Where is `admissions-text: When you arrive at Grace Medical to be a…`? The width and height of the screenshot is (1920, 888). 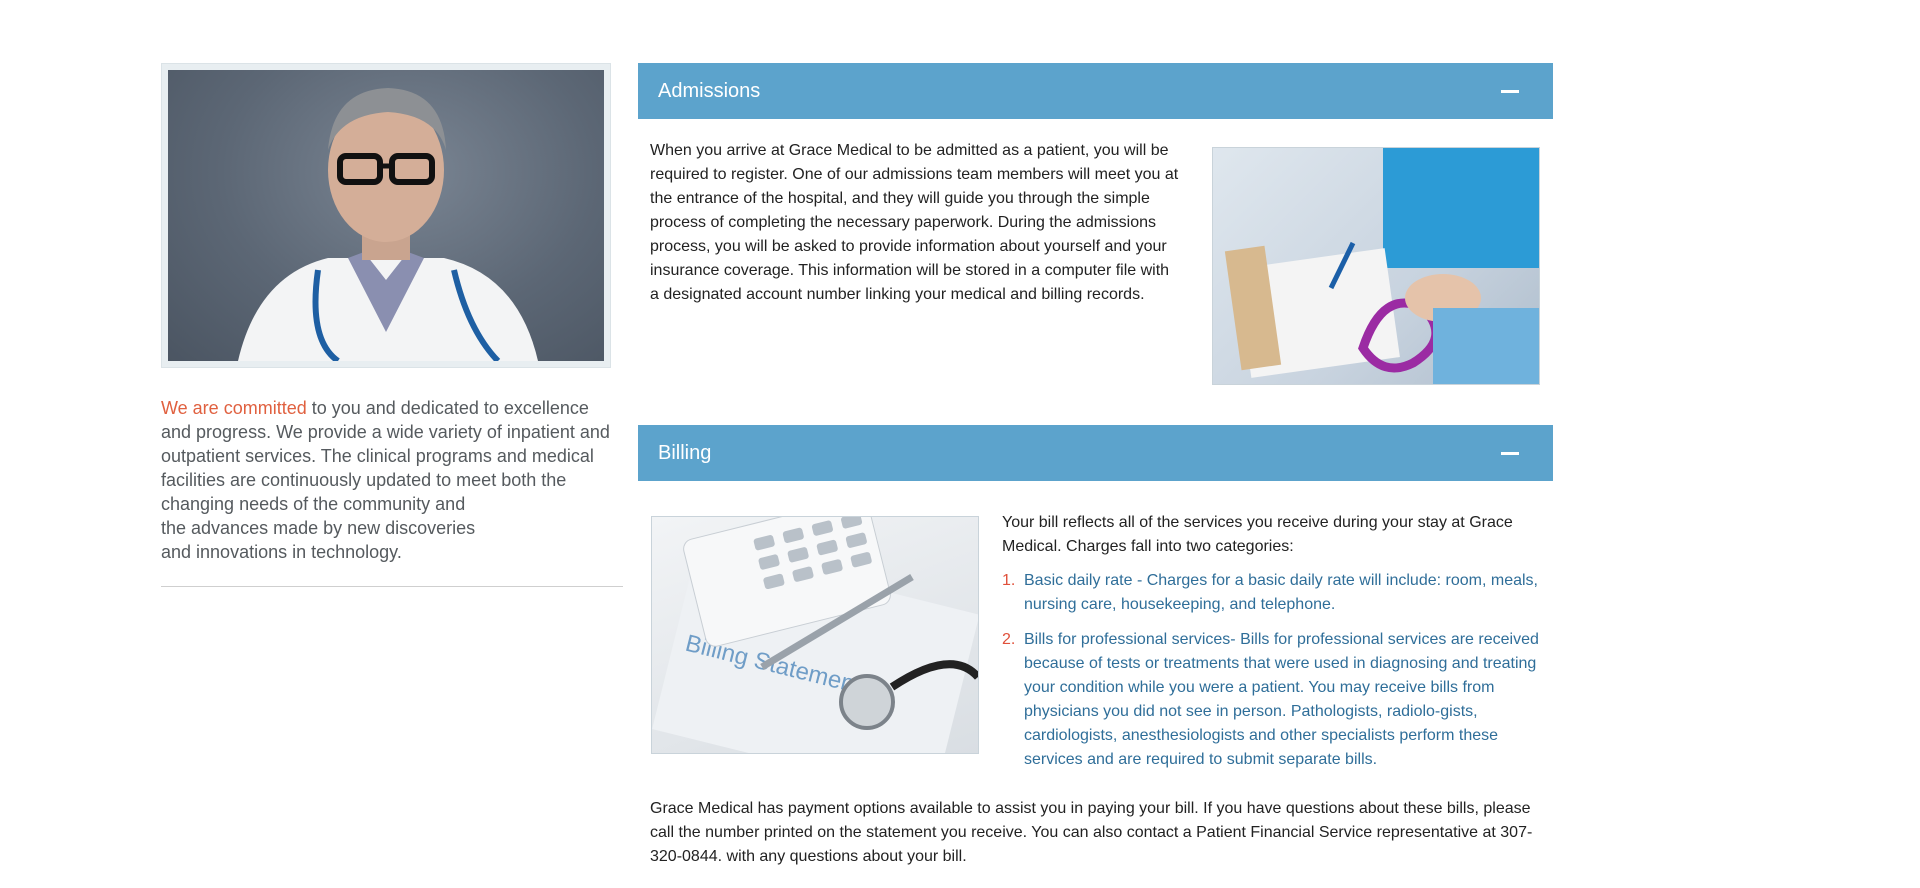 admissions-text: When you arrive at Grace Medical to be a… is located at coordinates (914, 222).